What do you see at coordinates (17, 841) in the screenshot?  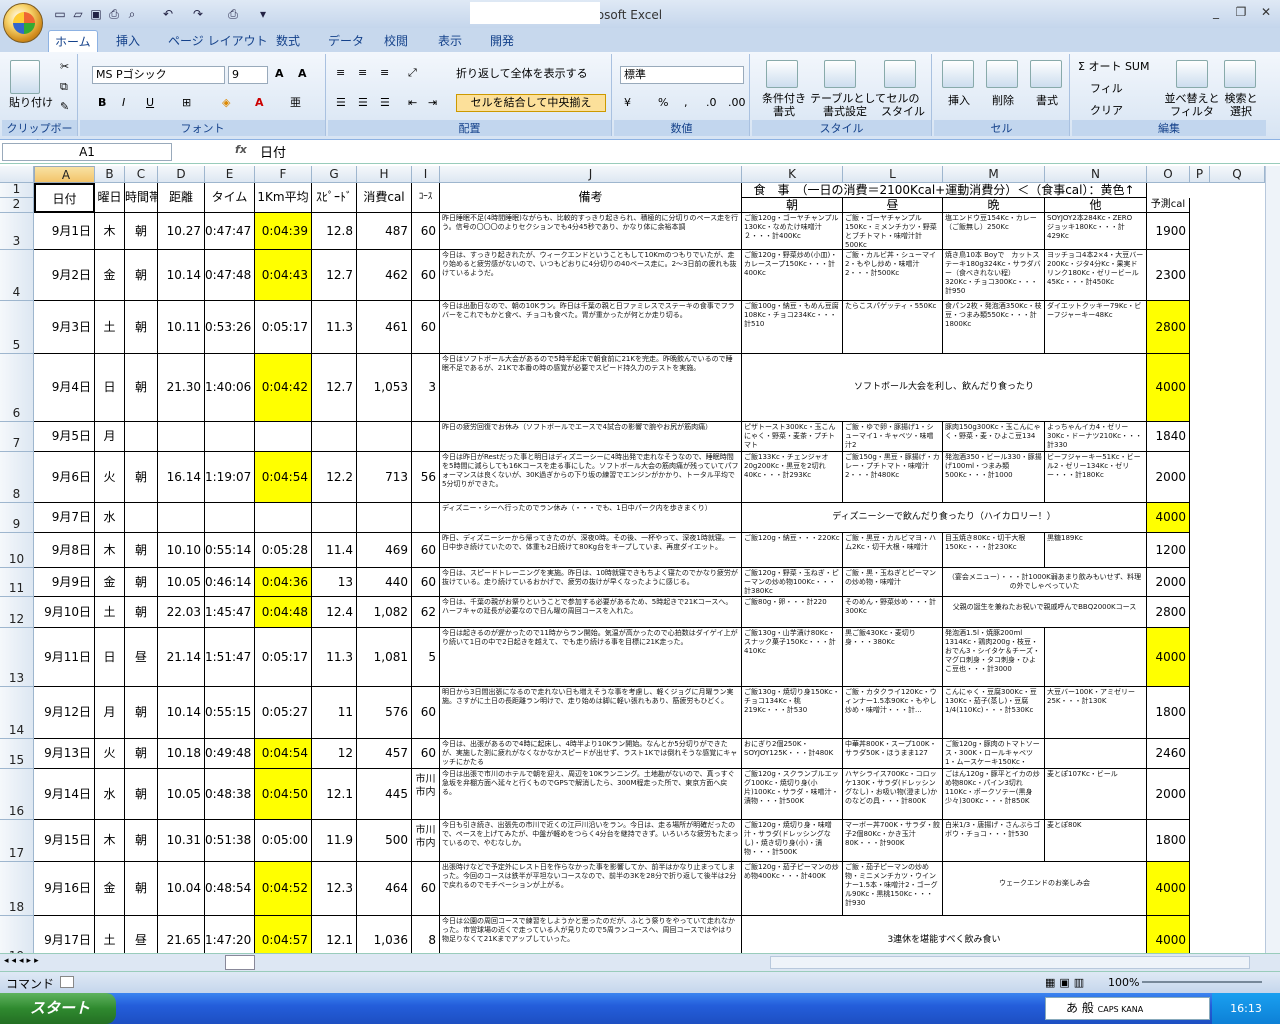 I see `row-header: 17` at bounding box center [17, 841].